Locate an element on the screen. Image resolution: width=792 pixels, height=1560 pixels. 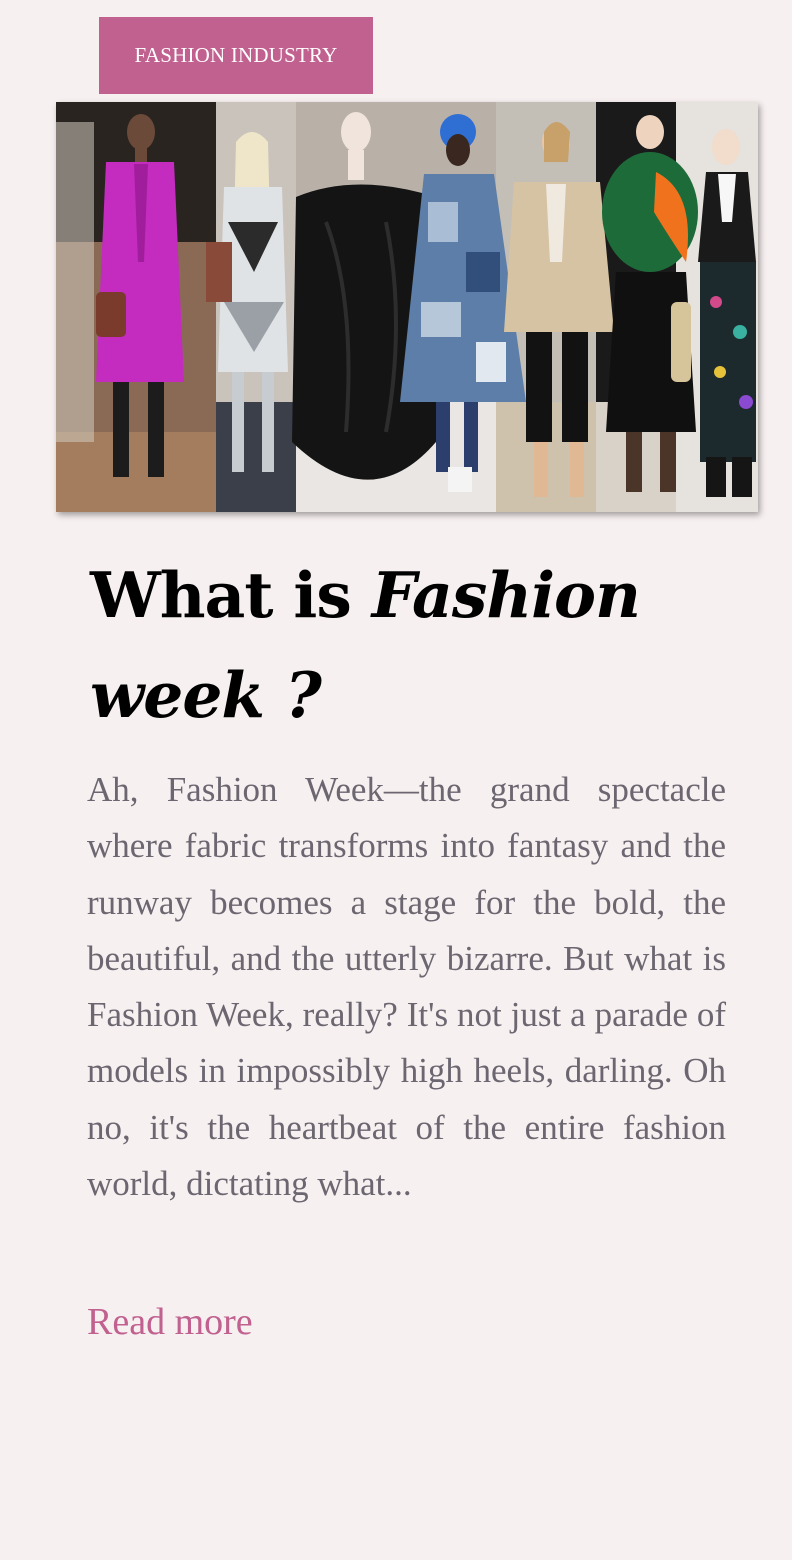
post-title: What is Fashion week ? is located at coordinates (410, 645).